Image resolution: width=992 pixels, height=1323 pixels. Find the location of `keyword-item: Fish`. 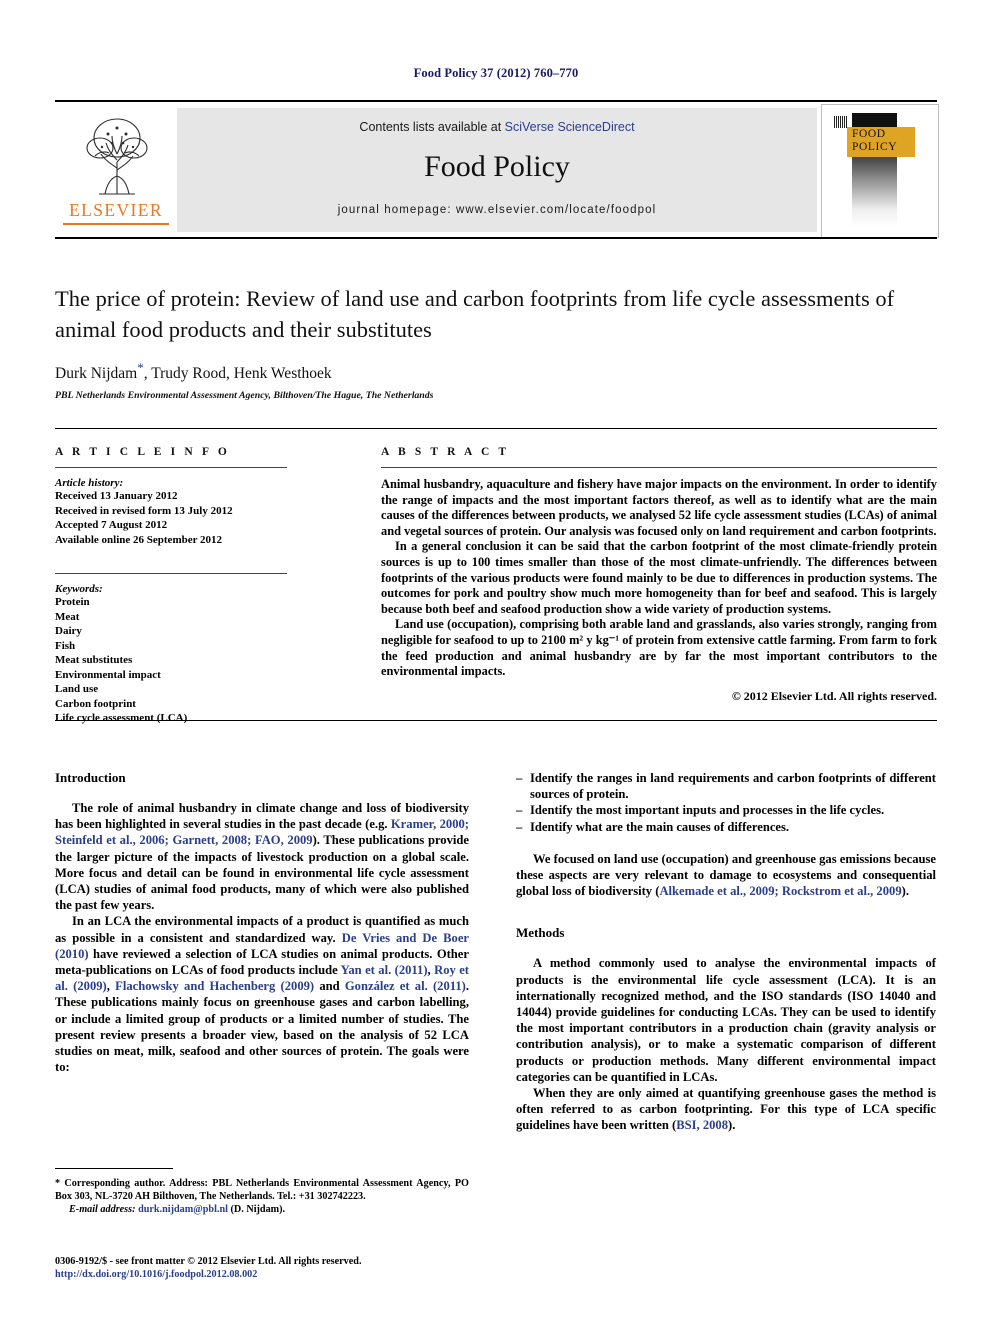

keyword-item: Fish is located at coordinates (65, 645).